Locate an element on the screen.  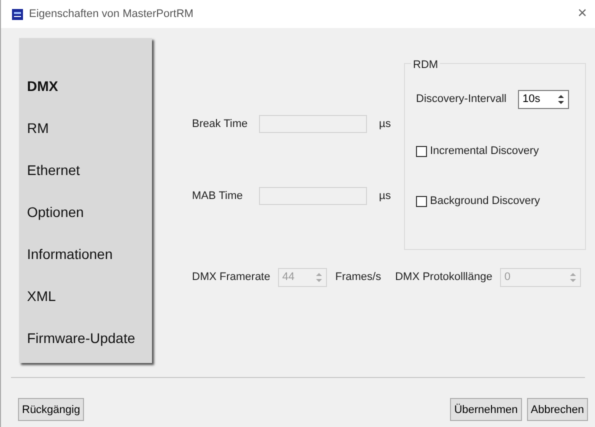
app-icon is located at coordinates (17, 14).